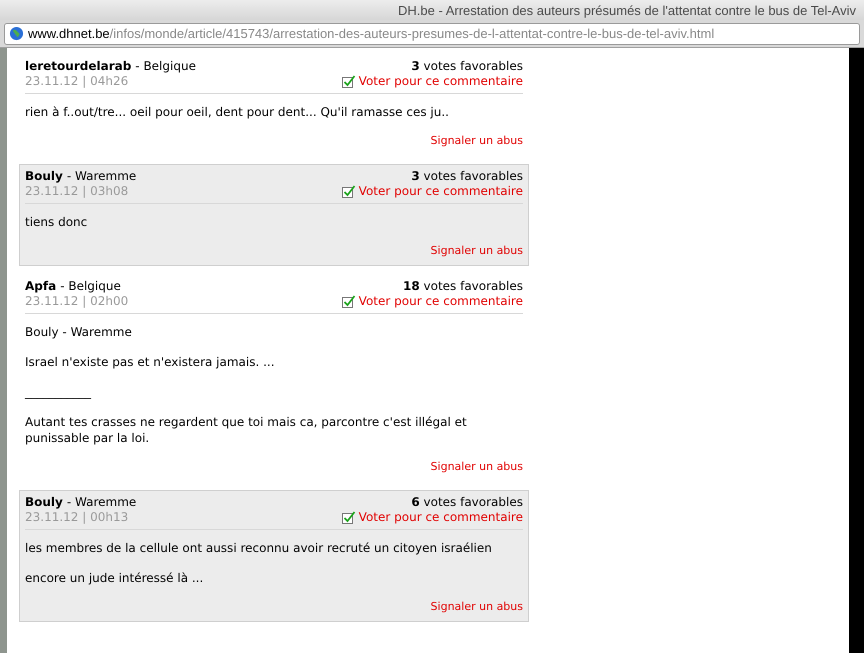 Image resolution: width=864 pixels, height=653 pixels. Describe the element at coordinates (246, 430) in the screenshot. I see `comment-text: Autant tes crasses ne regardent que toi mais ca, parcontre c'est illégal et punissable par la loi.` at that location.